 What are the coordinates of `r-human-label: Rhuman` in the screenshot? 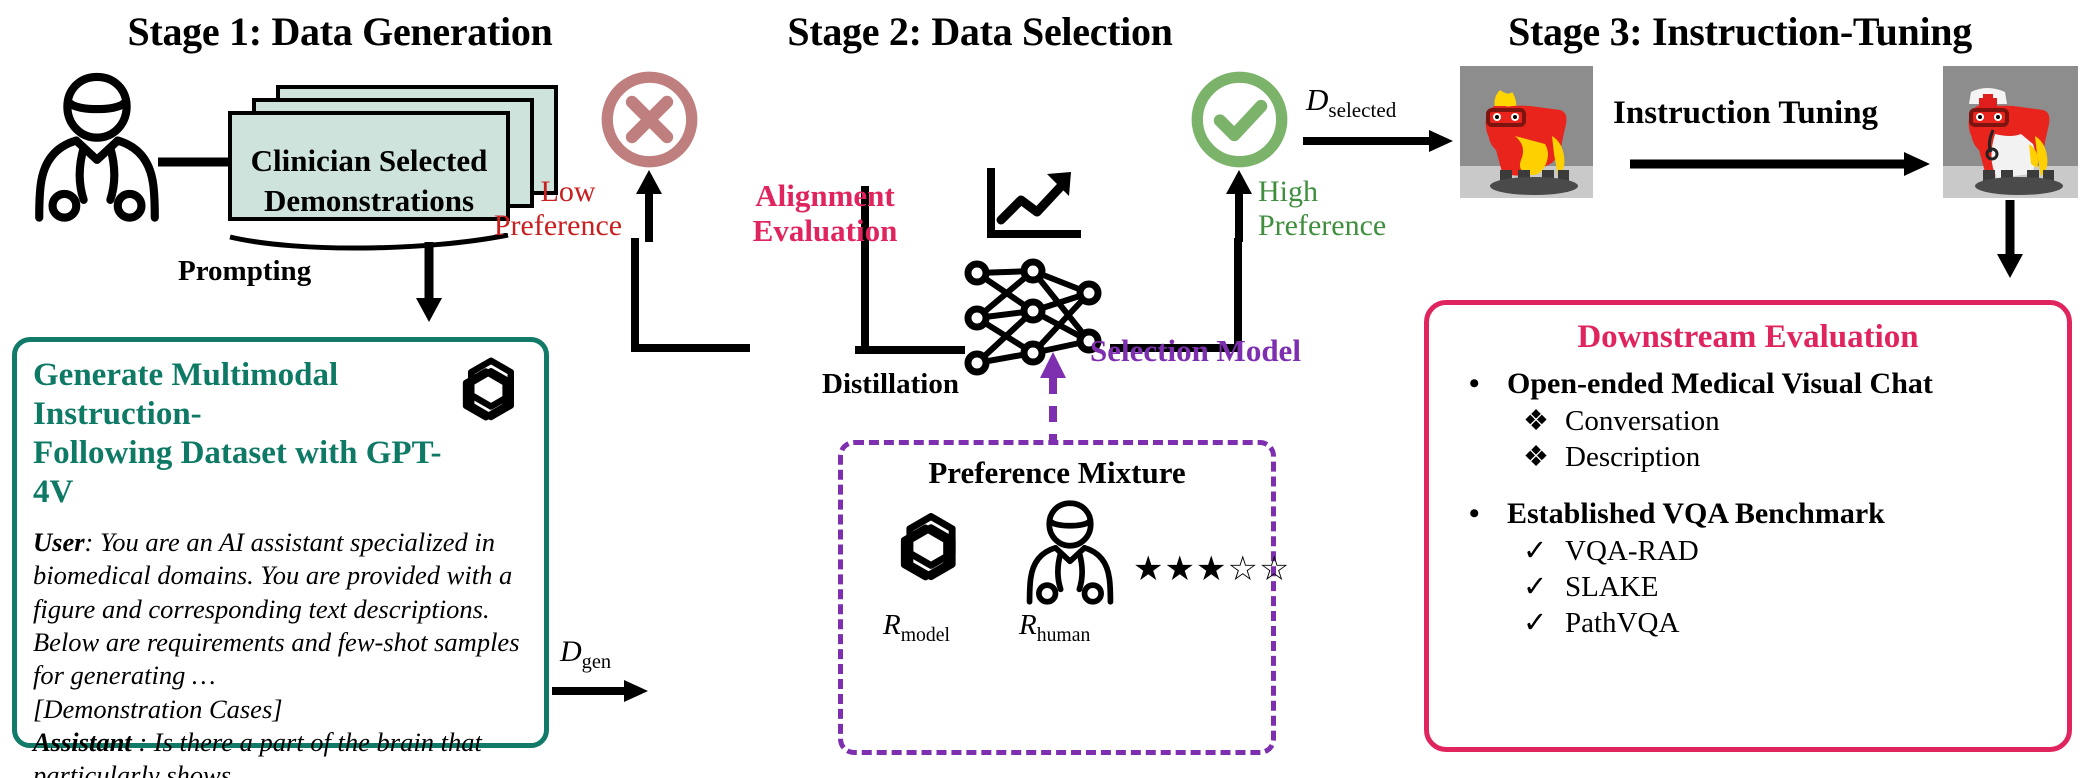 It's located at (1054, 628).